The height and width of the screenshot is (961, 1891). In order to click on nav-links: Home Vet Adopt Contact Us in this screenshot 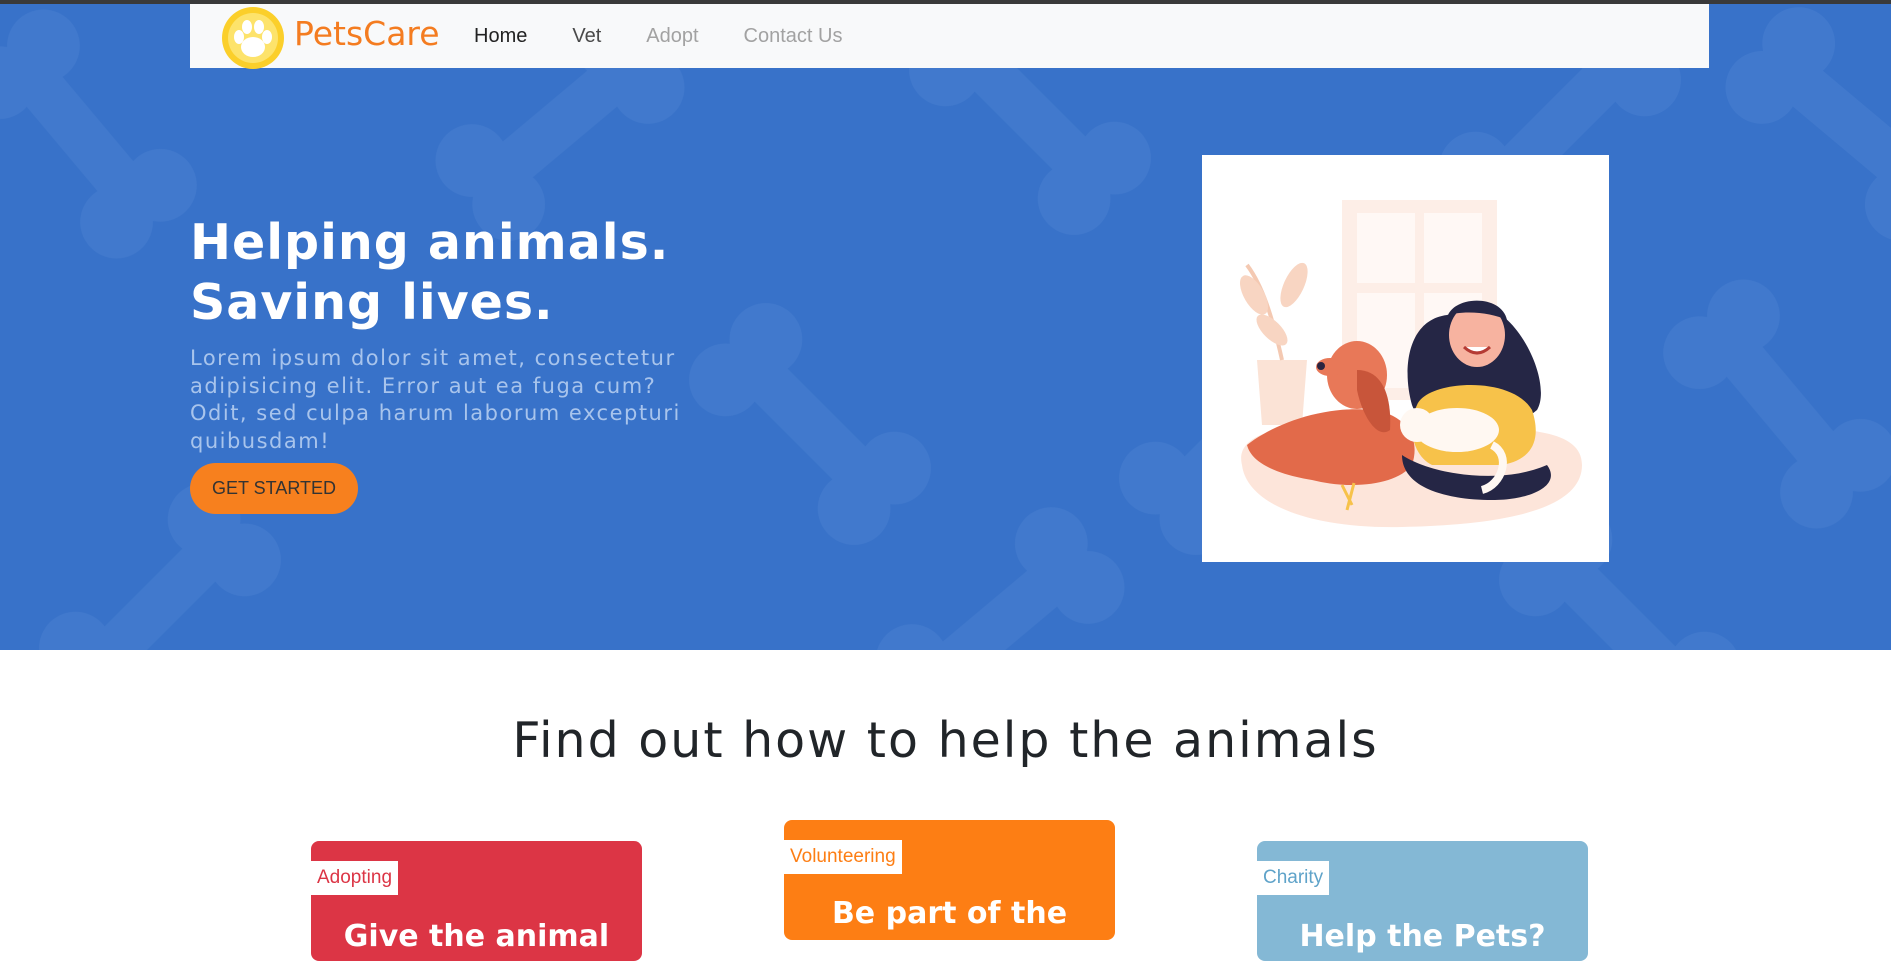, I will do `click(680, 36)`.